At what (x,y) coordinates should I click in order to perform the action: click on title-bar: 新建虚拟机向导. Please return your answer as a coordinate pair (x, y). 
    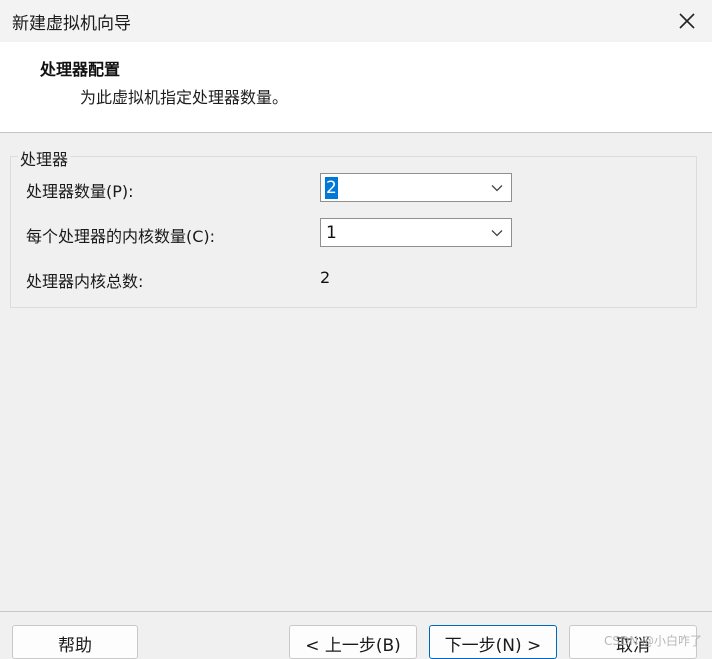
    Looking at the image, I should click on (356, 21).